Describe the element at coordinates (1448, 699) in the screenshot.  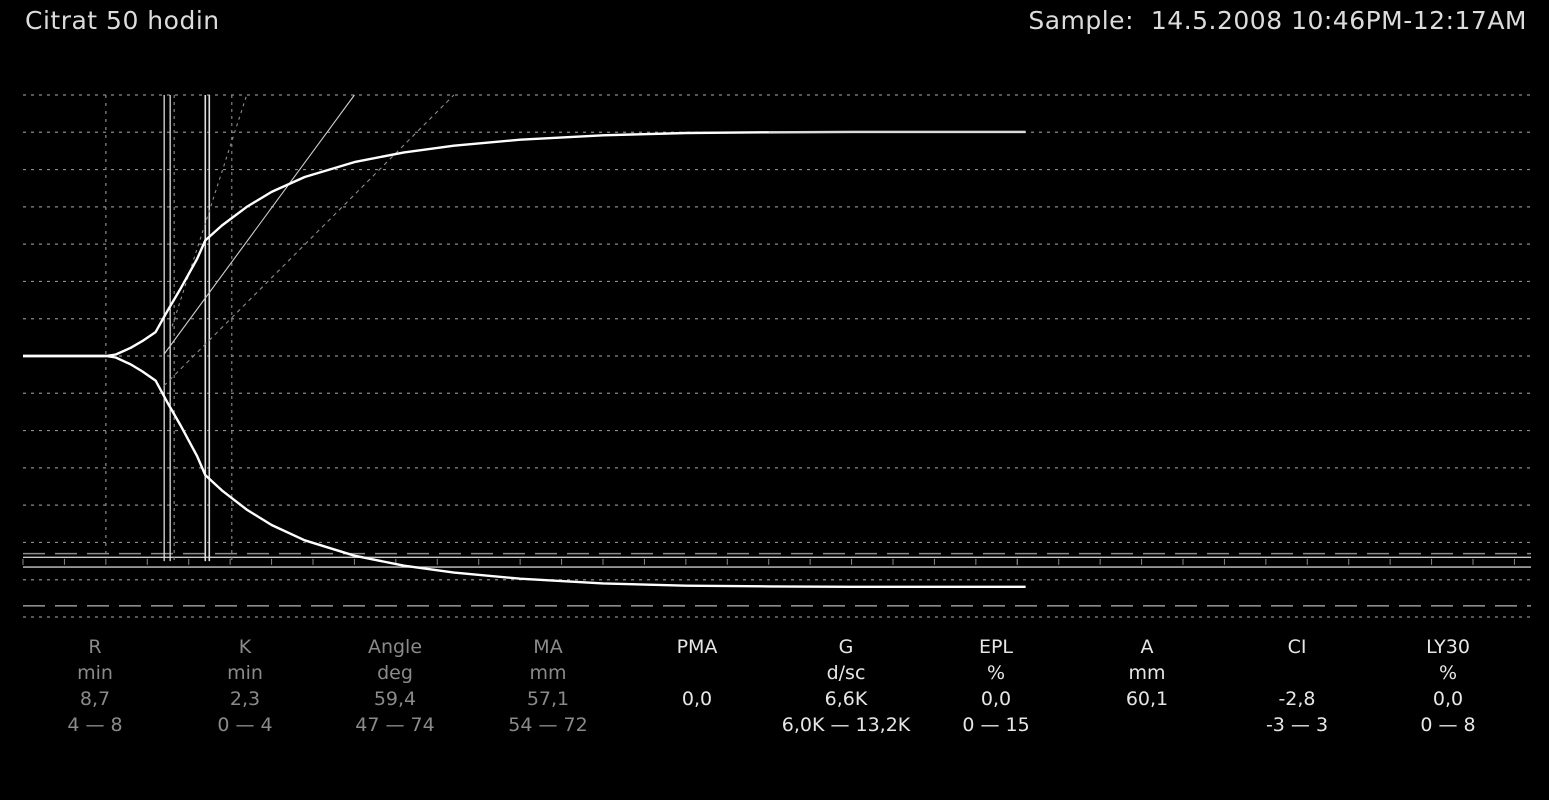
I see `param-value: 0,0` at that location.